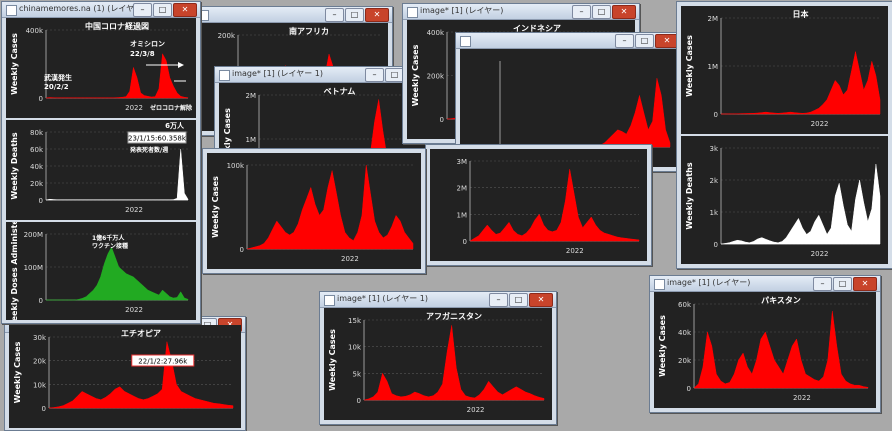  Describe the element at coordinates (14, 271) in the screenshot. I see `y-axis-label: Weekly Doses Administered` at that location.